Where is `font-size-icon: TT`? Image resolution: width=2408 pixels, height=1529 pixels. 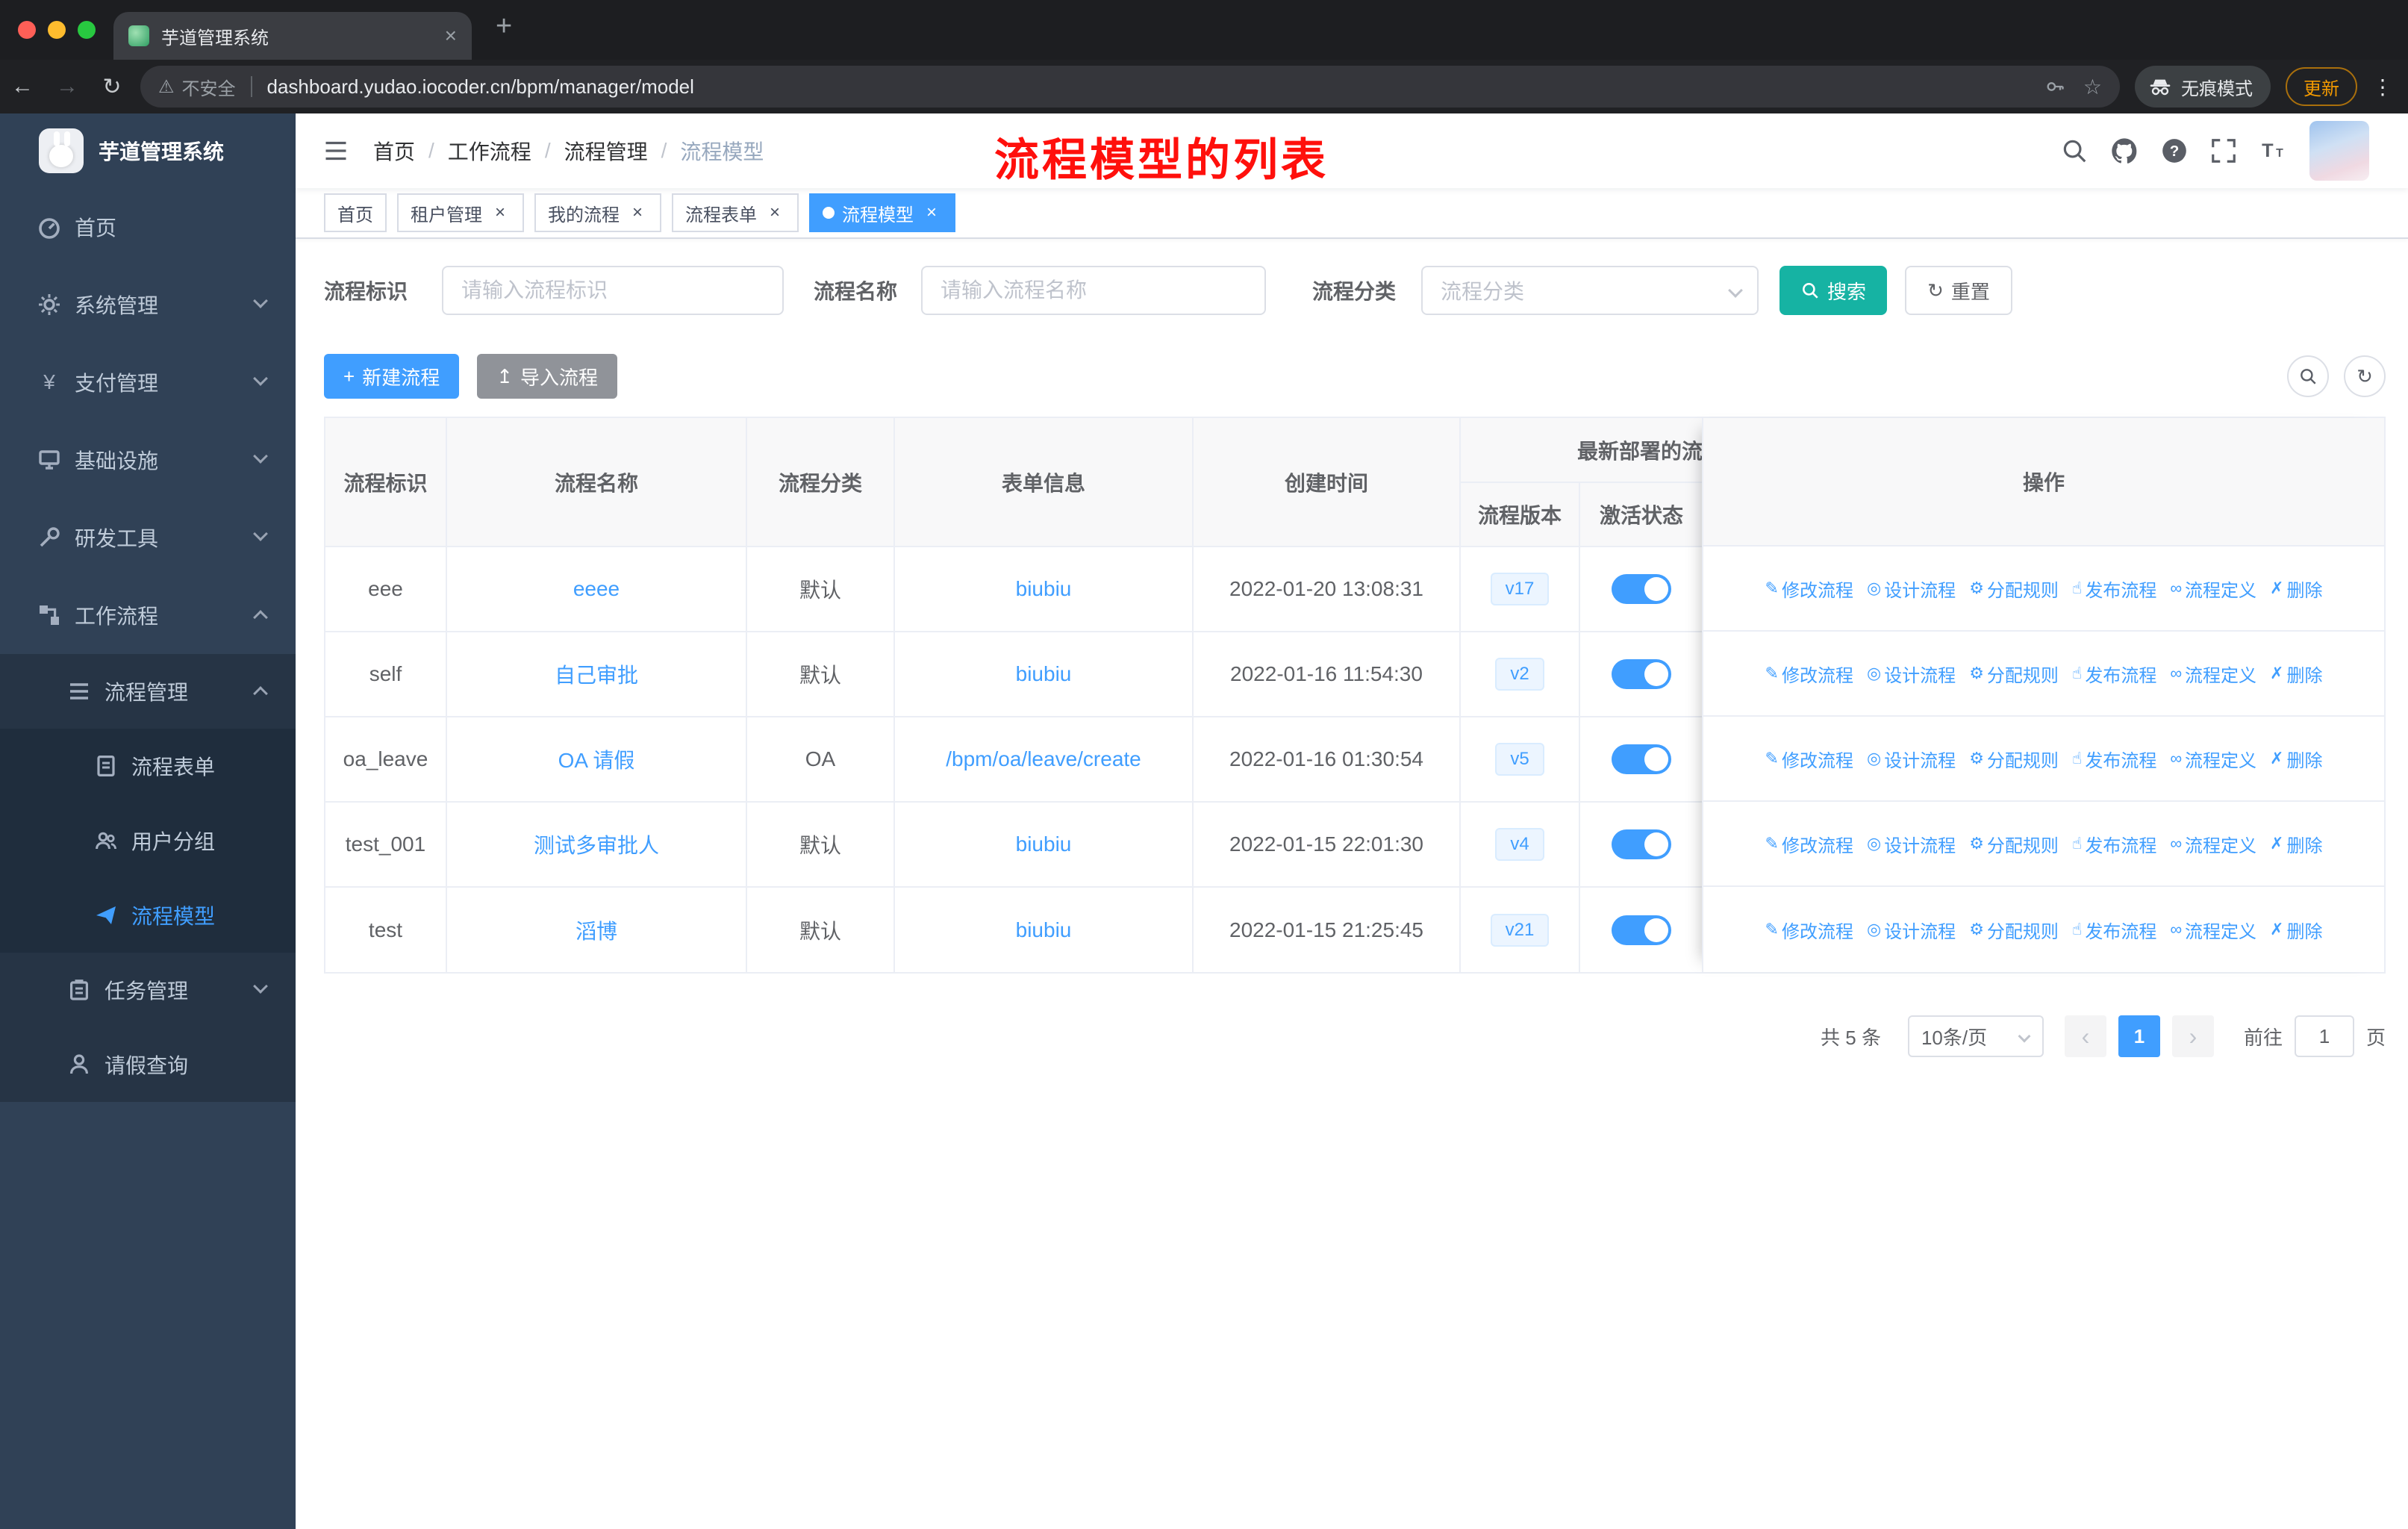 font-size-icon: TT is located at coordinates (2274, 151).